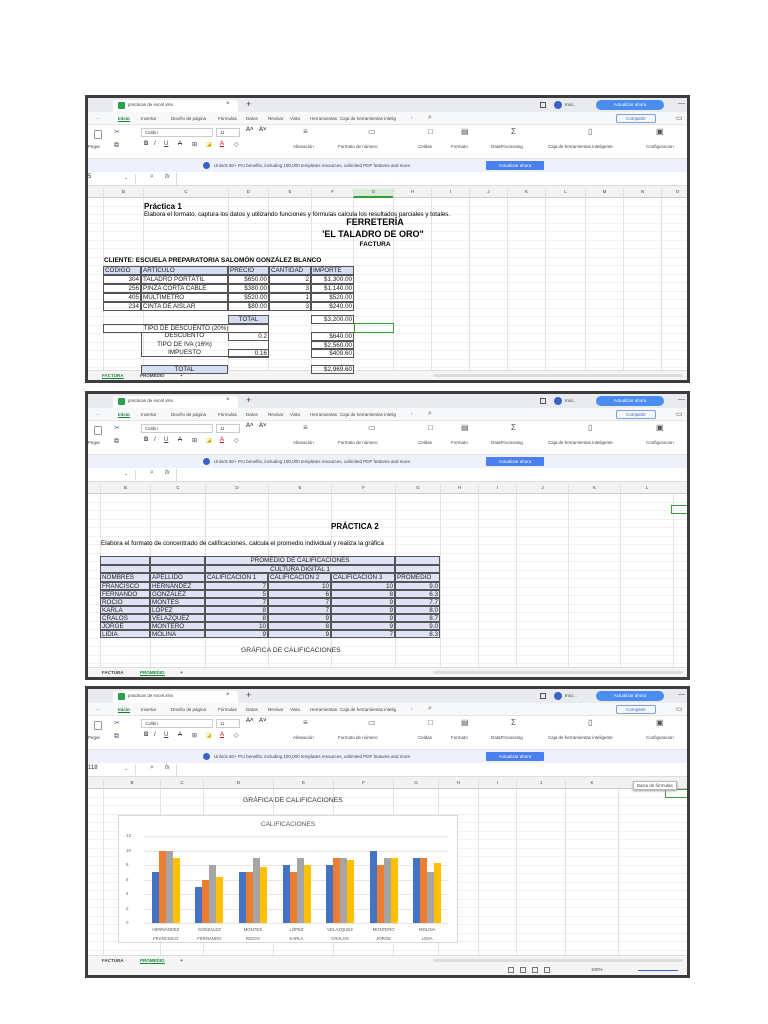 This screenshot has height=1024, width=768. I want to click on zoom-slider, so click(658, 970).